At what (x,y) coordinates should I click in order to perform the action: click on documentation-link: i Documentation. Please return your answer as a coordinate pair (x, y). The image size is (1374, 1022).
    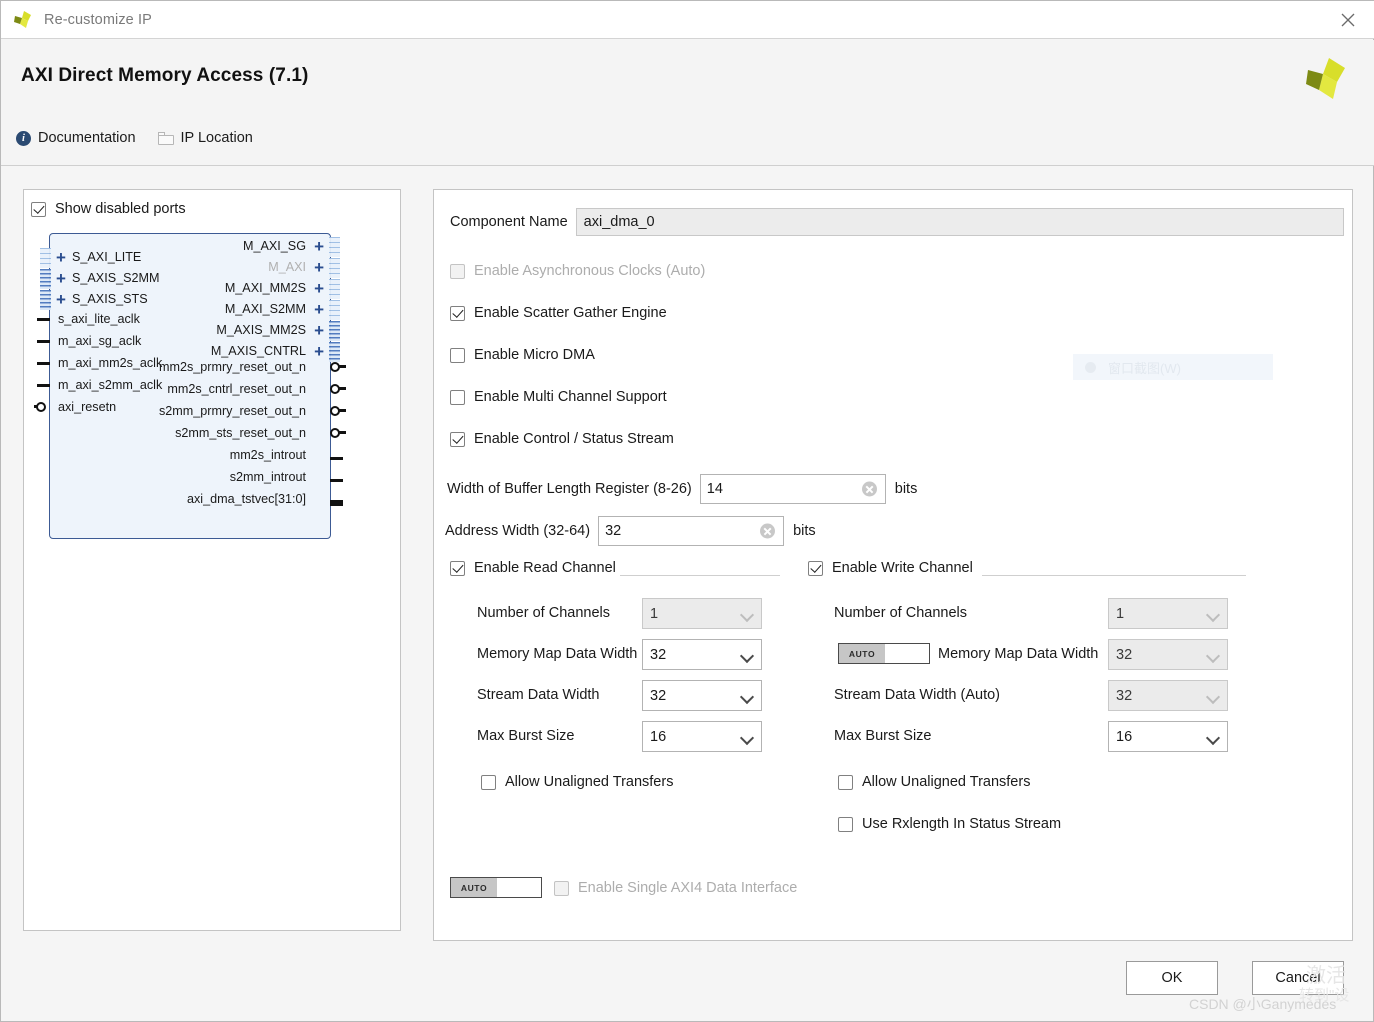
    Looking at the image, I should click on (76, 138).